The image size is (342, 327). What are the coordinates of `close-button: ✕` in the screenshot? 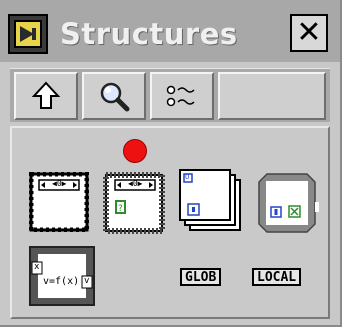 It's located at (309, 33).